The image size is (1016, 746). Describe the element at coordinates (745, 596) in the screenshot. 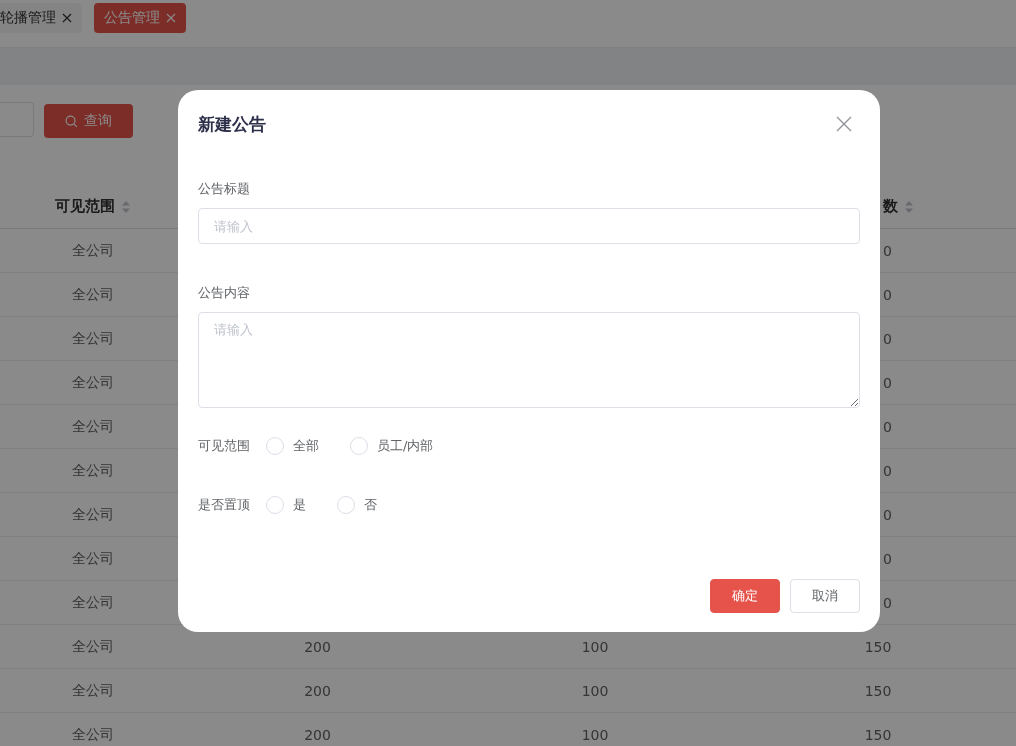

I see `confirm-button: 确定` at that location.